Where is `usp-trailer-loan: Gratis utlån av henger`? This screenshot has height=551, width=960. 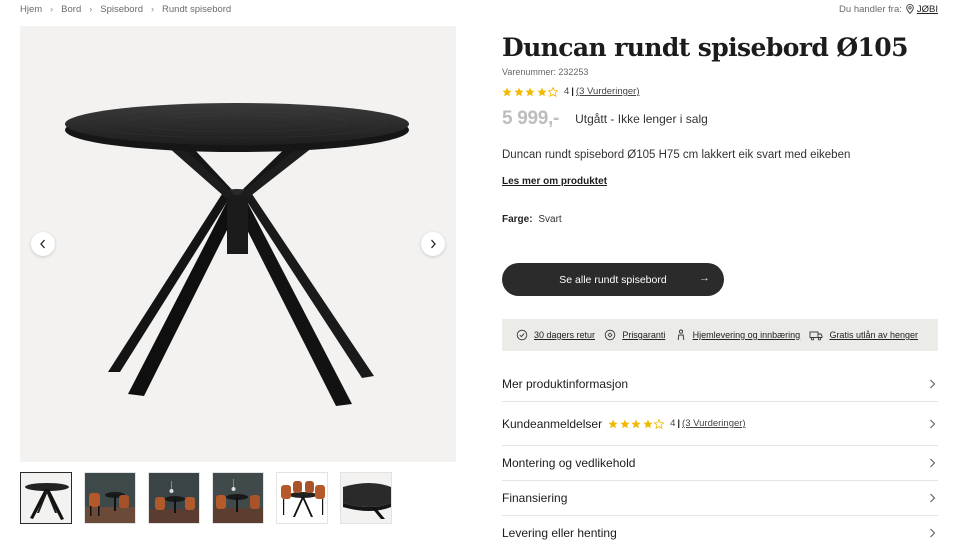 usp-trailer-loan: Gratis utlån av henger is located at coordinates (863, 335).